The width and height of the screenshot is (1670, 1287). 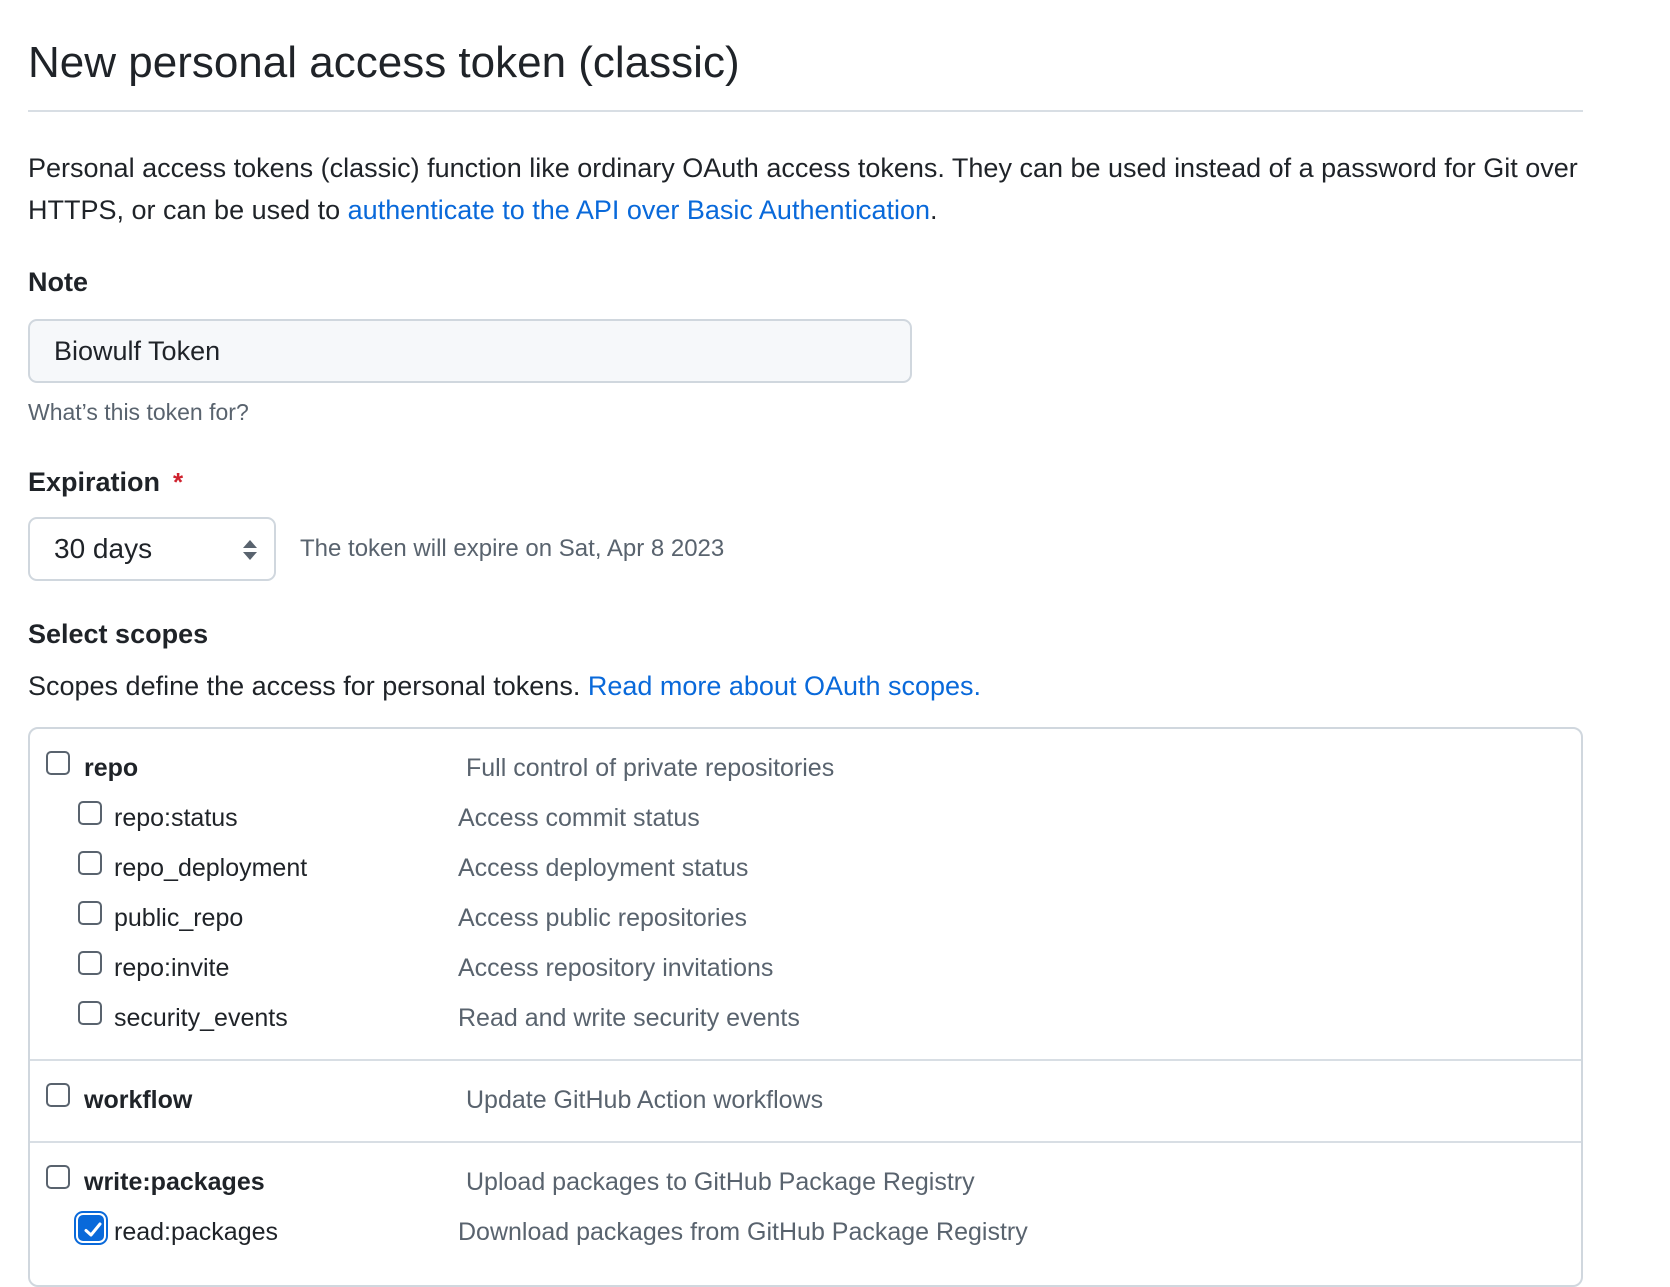 I want to click on scope-description: Access commit status, so click(x=579, y=817).